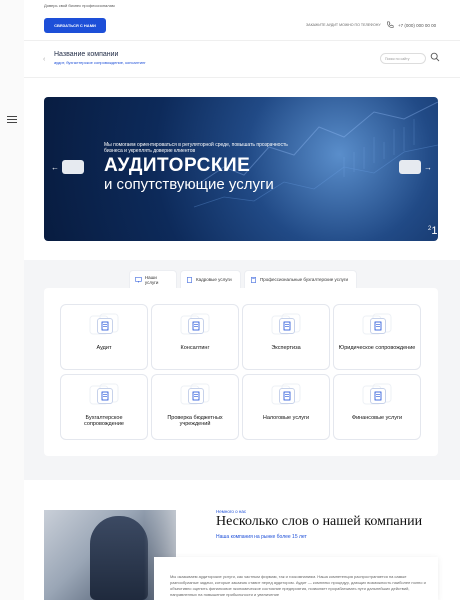 The width and height of the screenshot is (460, 600). Describe the element at coordinates (55, 167) in the screenshot. I see `slider-prev-arrow-icon: ←` at that location.